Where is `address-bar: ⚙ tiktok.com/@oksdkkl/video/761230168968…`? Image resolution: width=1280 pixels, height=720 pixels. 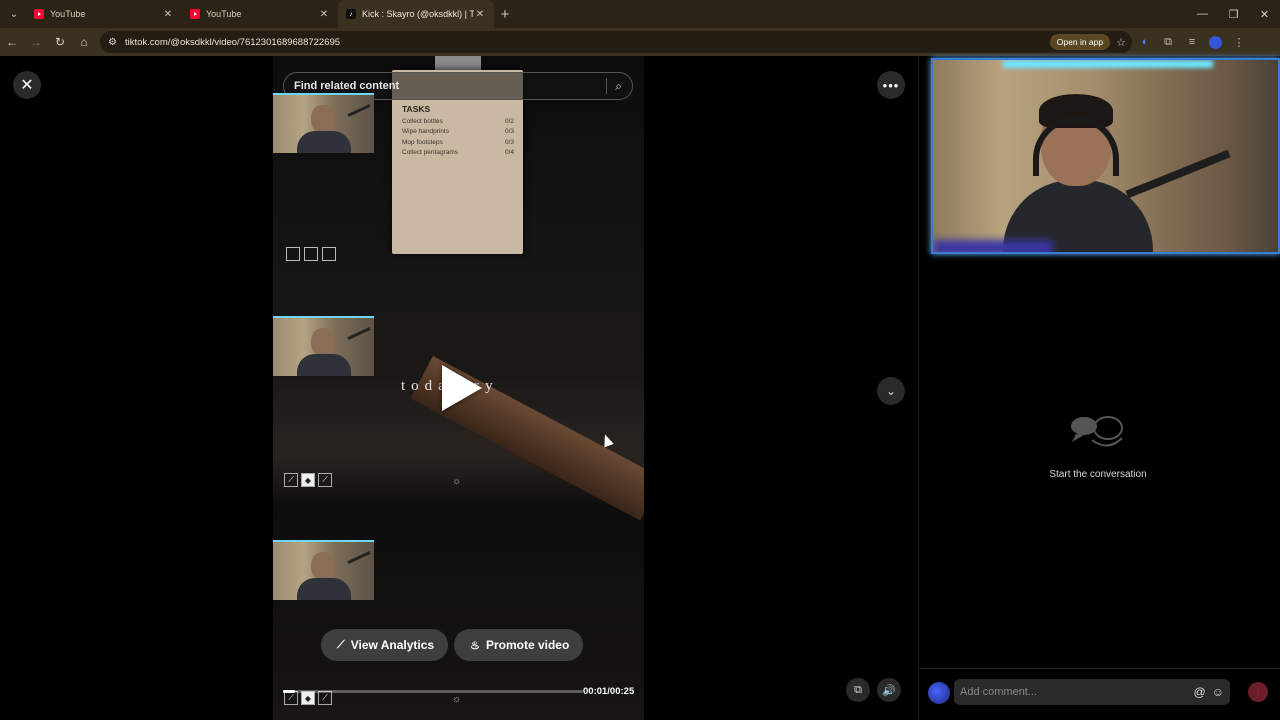 address-bar: ⚙ tiktok.com/@oksdkkl/video/761230168968… is located at coordinates (616, 42).